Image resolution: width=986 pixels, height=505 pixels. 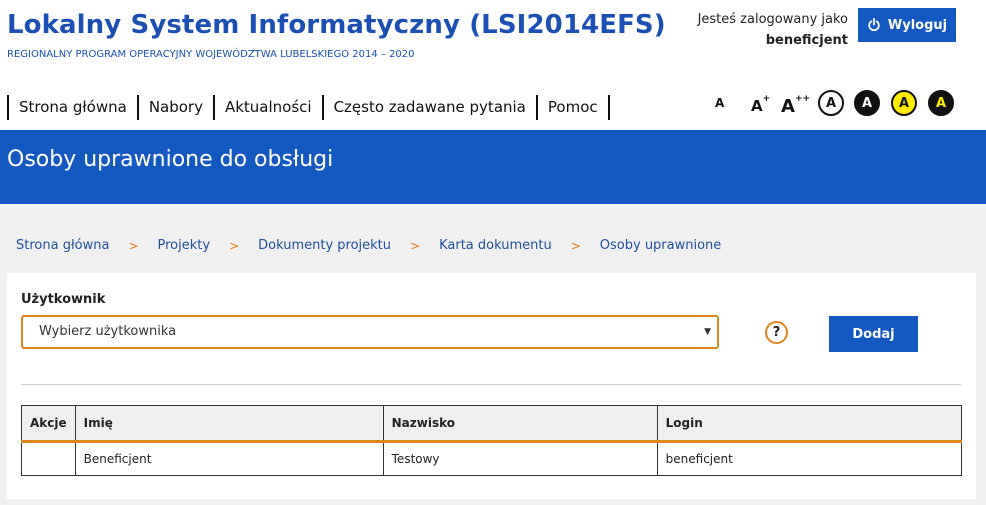 What do you see at coordinates (108, 331) in the screenshot?
I see `user-select-value: Wybierz użytkownika` at bounding box center [108, 331].